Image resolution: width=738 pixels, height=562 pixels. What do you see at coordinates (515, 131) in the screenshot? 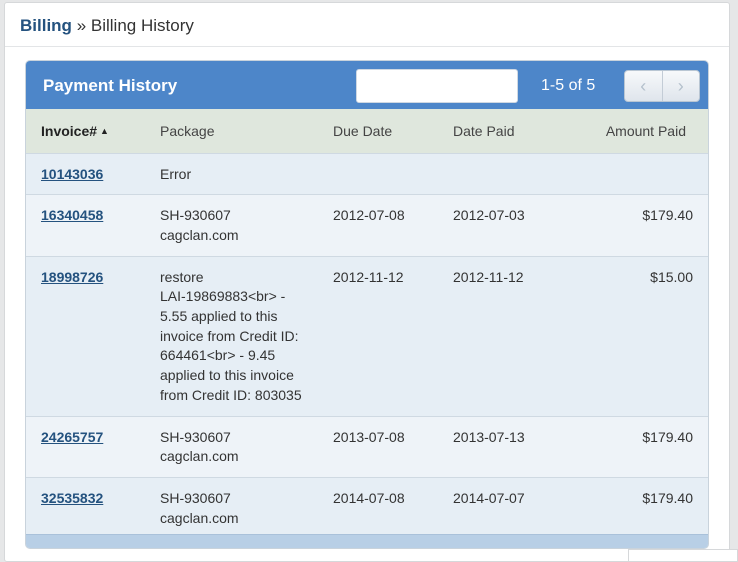
I see `column-header-date-paid: Date Paid` at bounding box center [515, 131].